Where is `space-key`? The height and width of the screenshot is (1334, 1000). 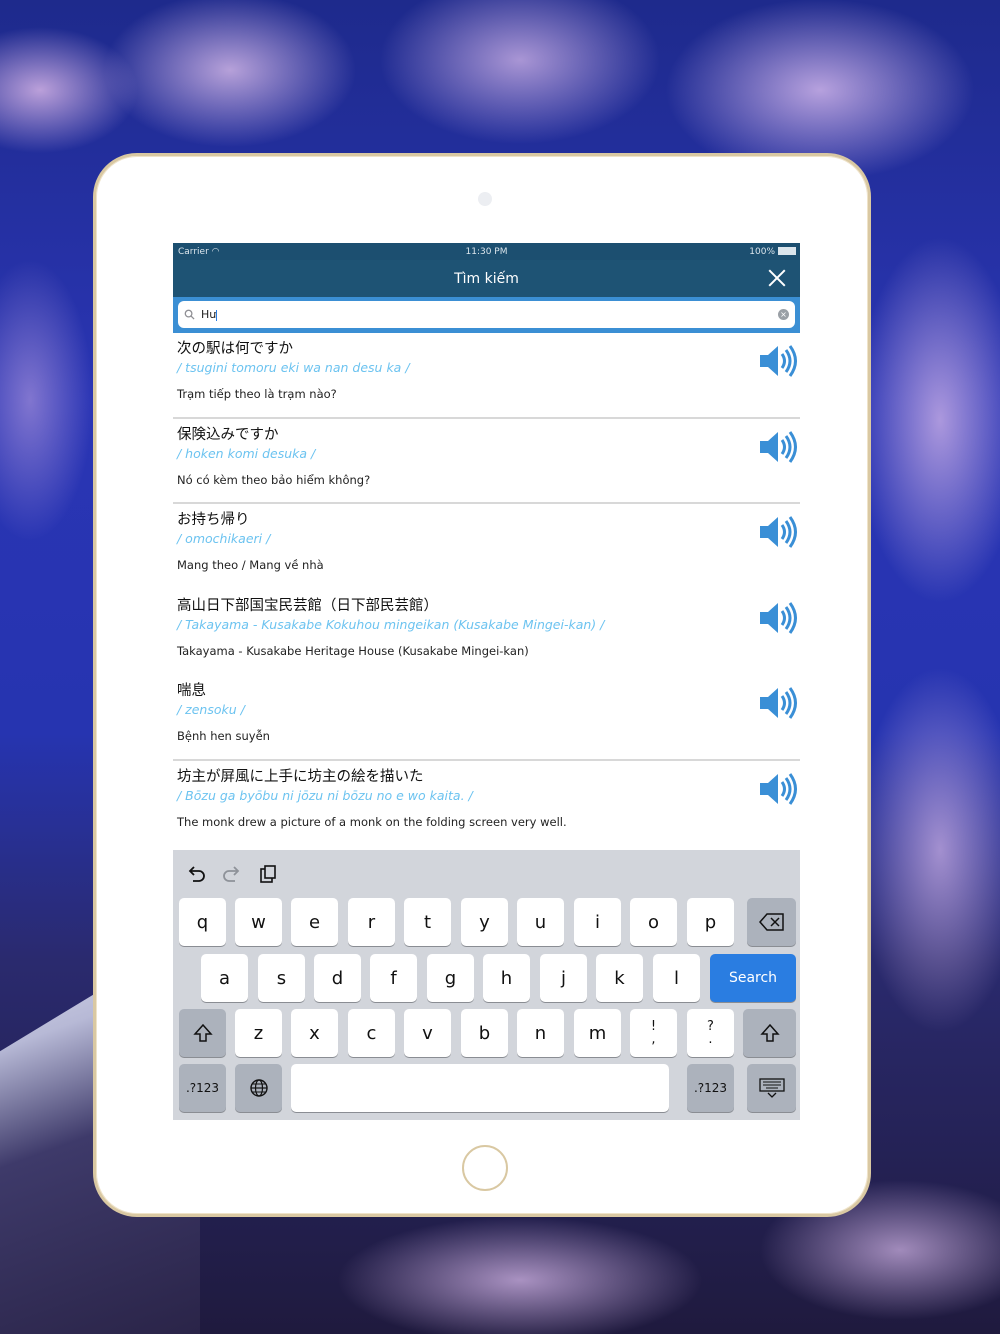 space-key is located at coordinates (480, 1088).